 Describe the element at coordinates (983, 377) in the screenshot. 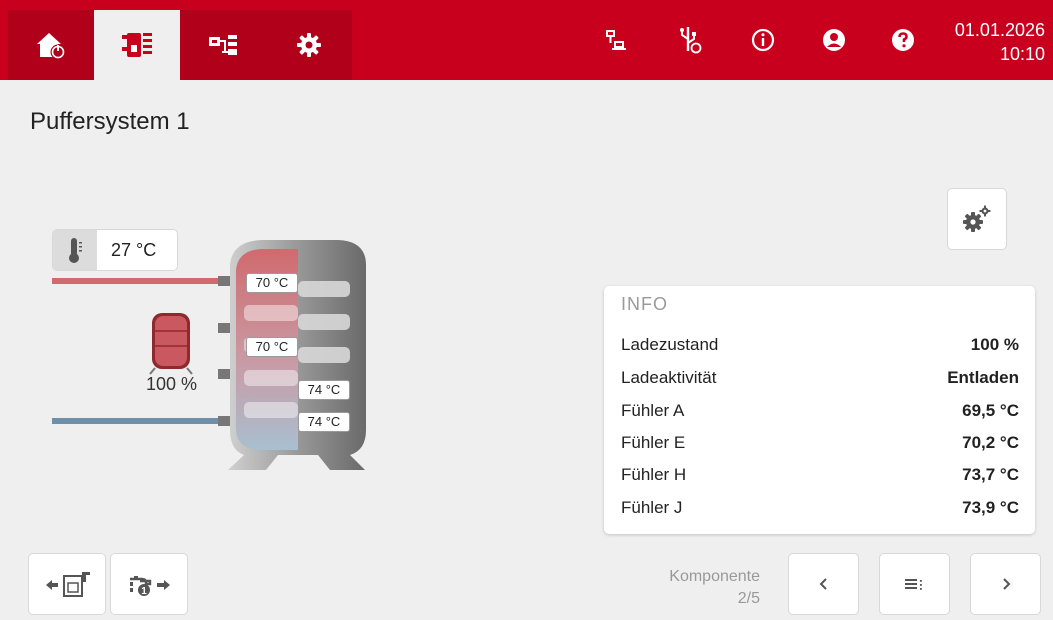

I see `info-value: Entladen` at that location.